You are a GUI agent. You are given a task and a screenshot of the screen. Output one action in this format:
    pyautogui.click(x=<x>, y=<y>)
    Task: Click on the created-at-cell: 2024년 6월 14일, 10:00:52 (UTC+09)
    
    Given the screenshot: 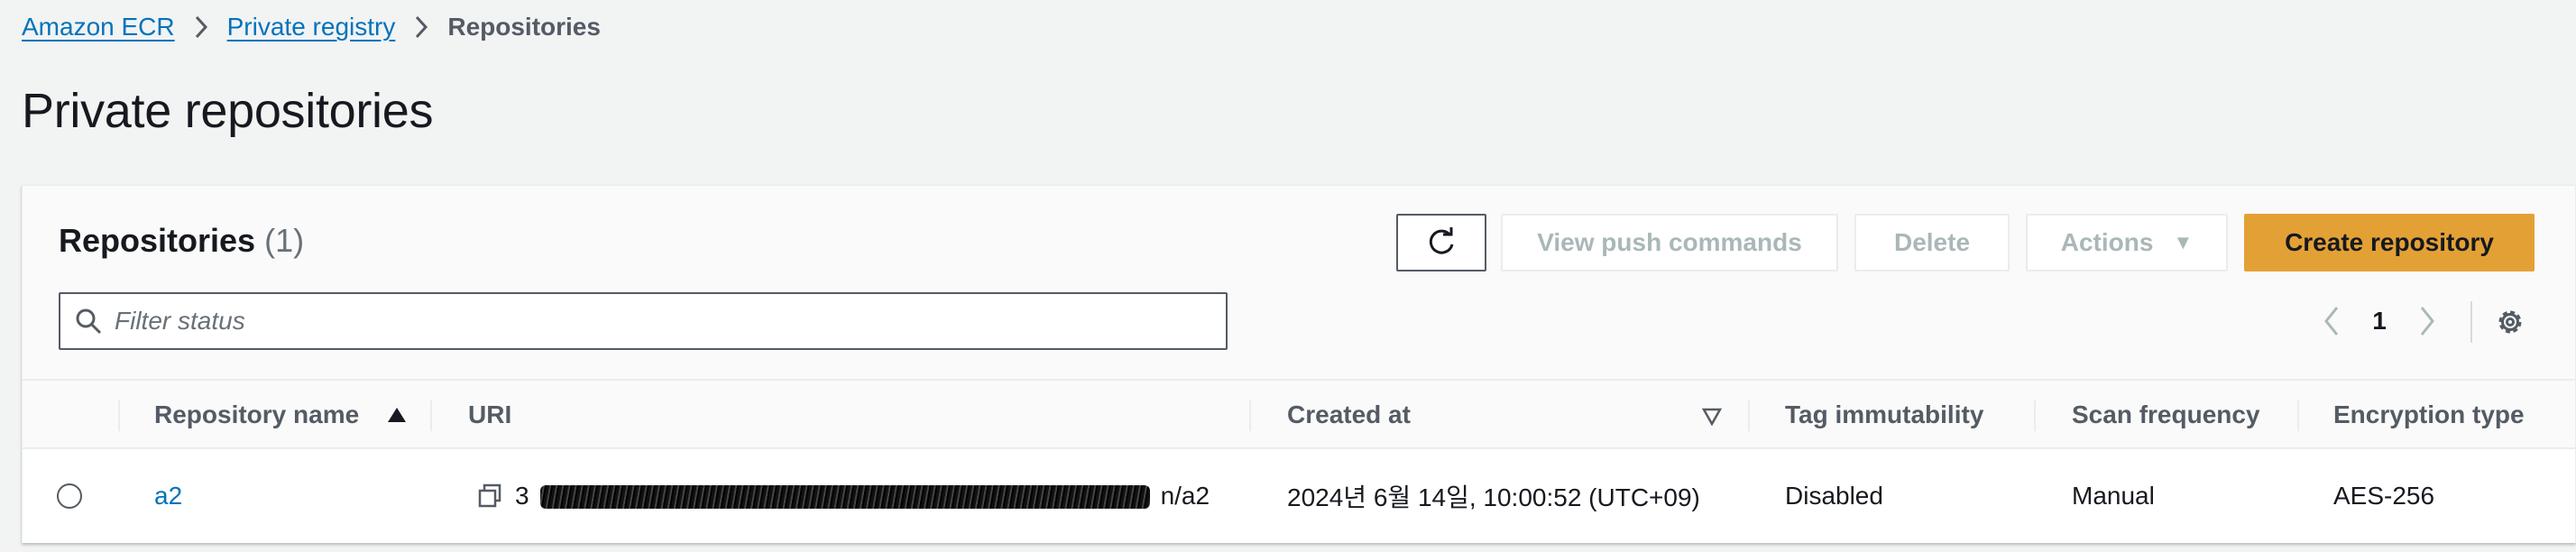 What is the action you would take?
    pyautogui.click(x=1494, y=497)
    